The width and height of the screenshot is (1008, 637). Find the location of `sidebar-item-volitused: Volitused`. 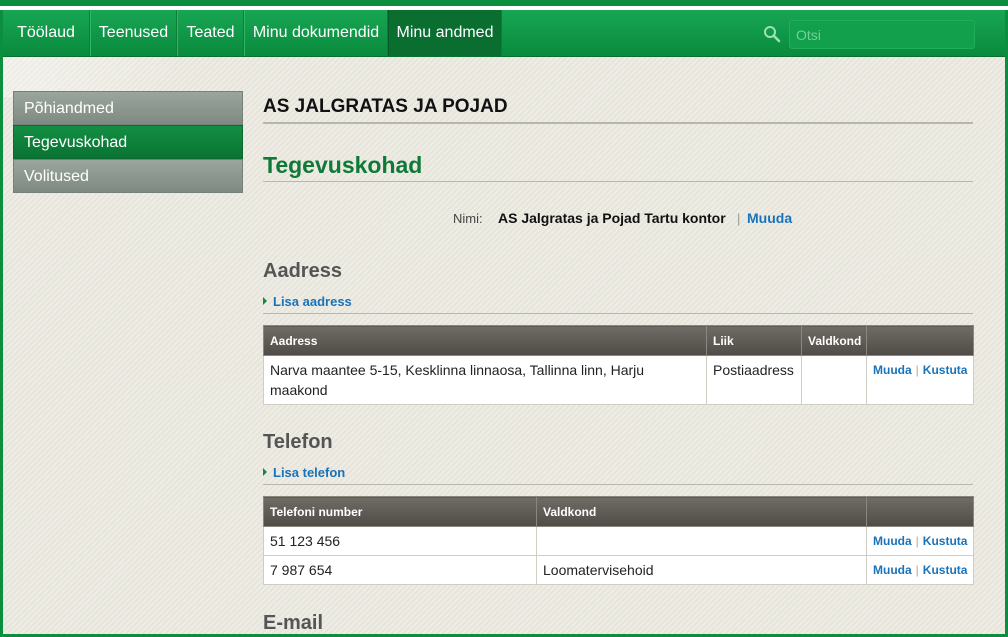

sidebar-item-volitused: Volitused is located at coordinates (128, 176).